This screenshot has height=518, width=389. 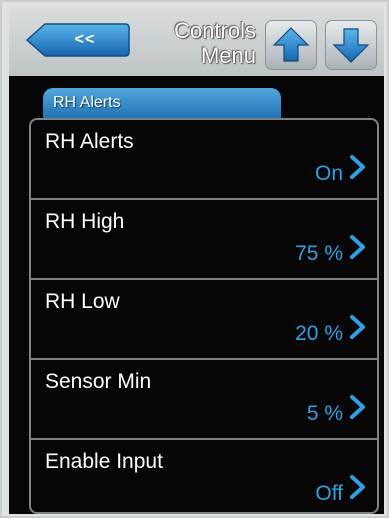 I want to click on back-button-label: <<, so click(x=85, y=39).